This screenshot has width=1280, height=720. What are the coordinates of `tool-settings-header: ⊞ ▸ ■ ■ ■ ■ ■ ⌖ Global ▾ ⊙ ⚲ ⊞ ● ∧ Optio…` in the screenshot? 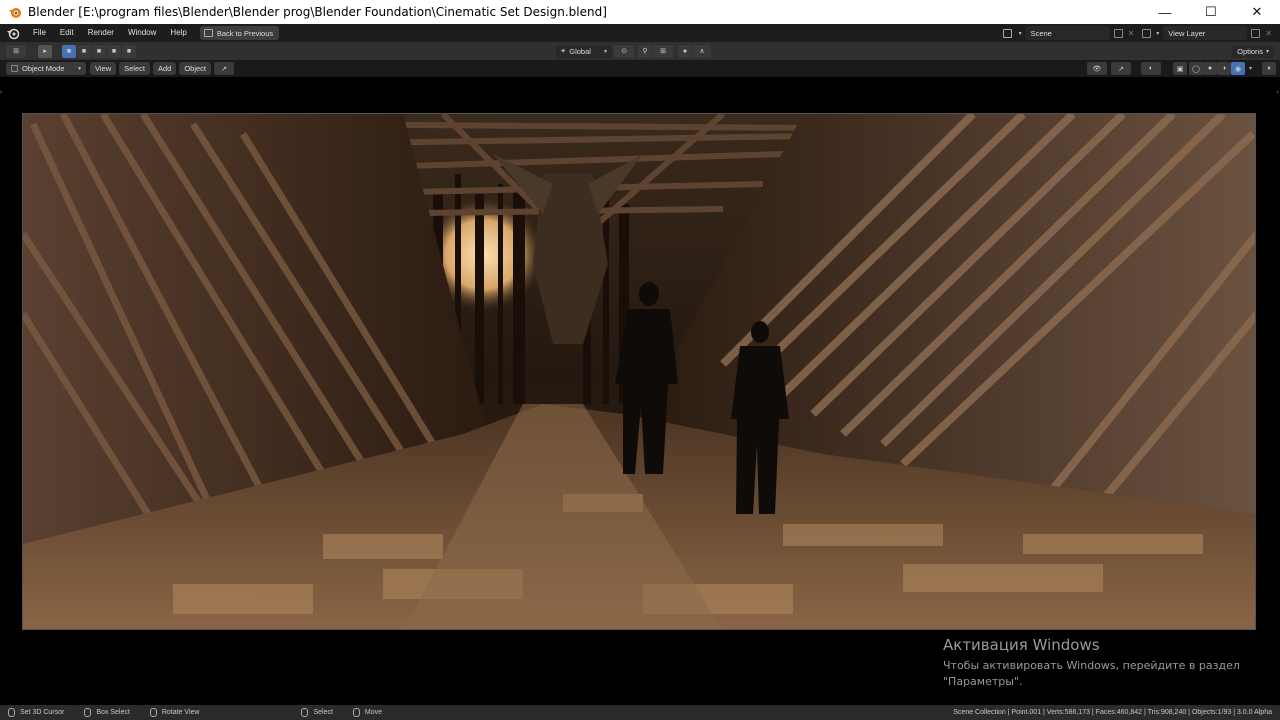 It's located at (640, 51).